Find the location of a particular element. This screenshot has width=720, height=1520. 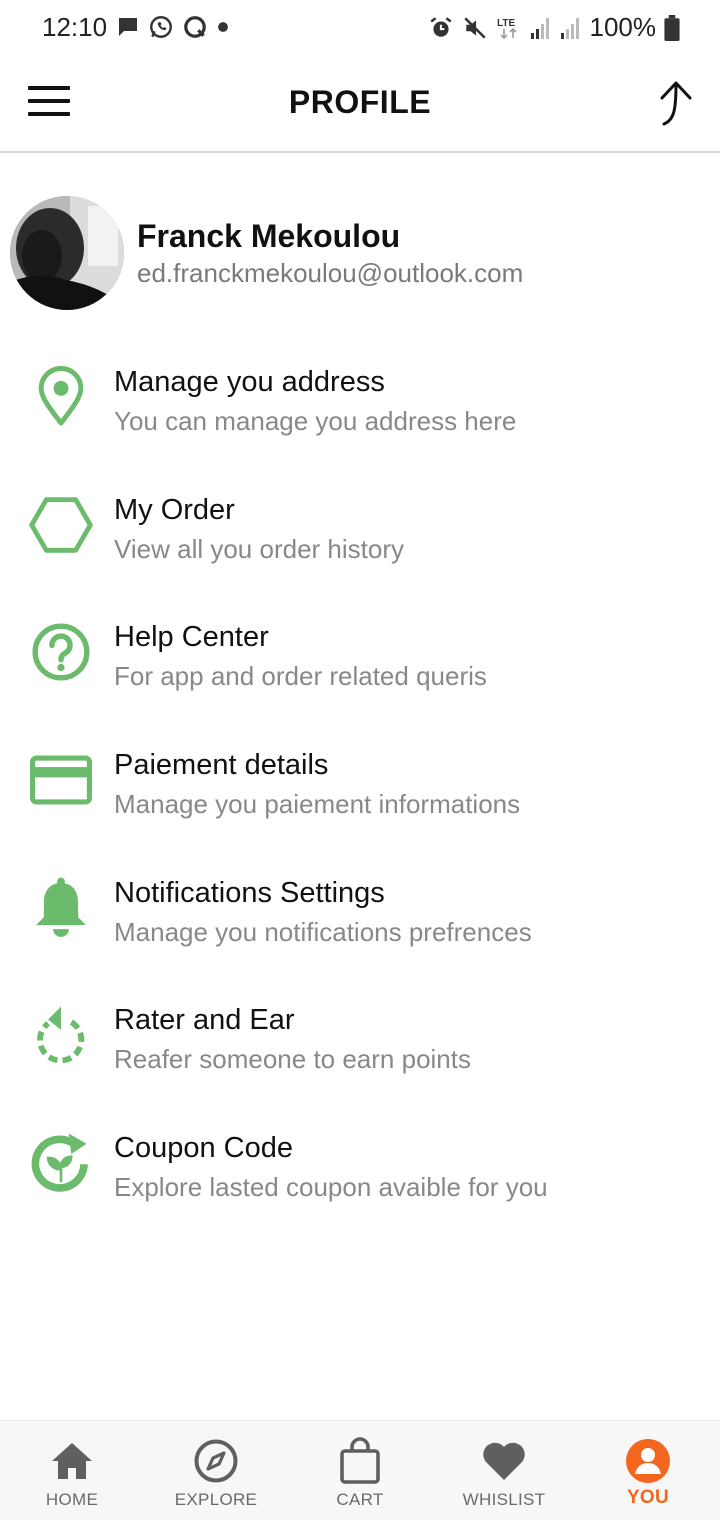

status-left-icons is located at coordinates (173, 27).